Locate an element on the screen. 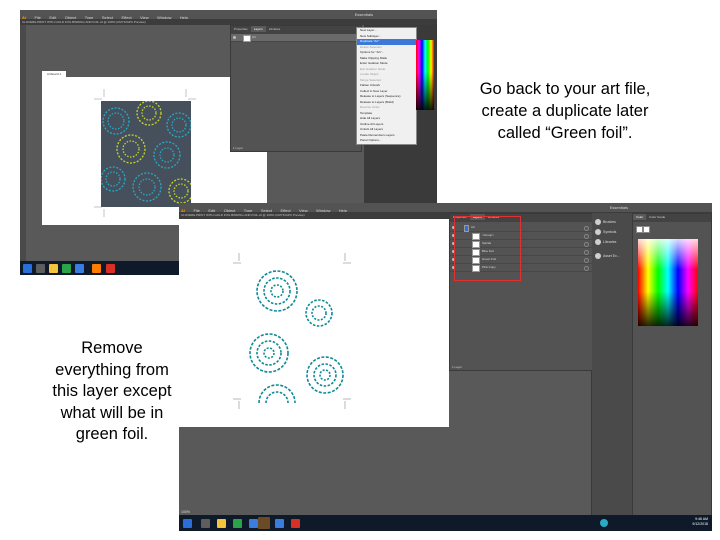 This screenshot has height=540, width=720. panel-brushes: Brushes is located at coordinates (605, 222).